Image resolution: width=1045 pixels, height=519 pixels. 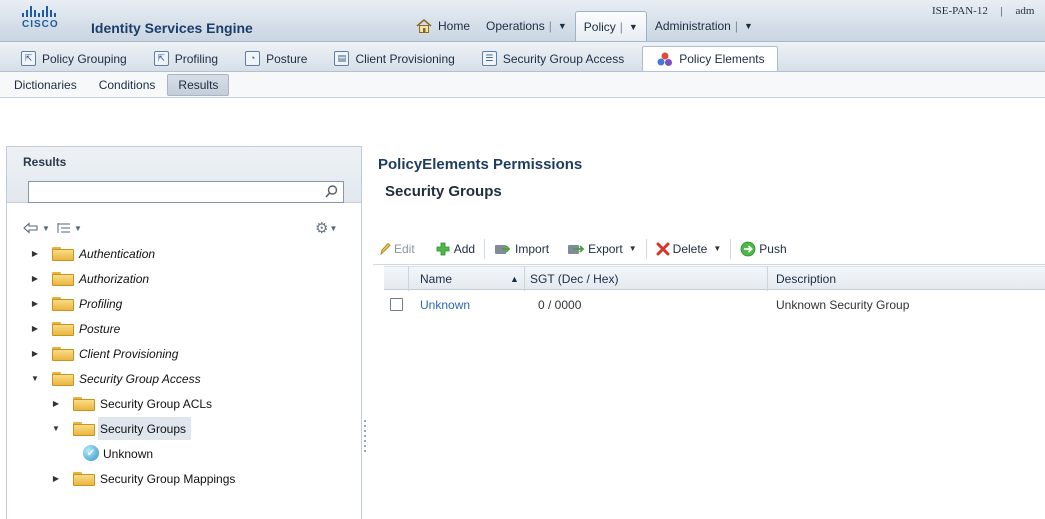 What do you see at coordinates (526, 26) in the screenshot?
I see `nav-operations: Operations | ▼` at bounding box center [526, 26].